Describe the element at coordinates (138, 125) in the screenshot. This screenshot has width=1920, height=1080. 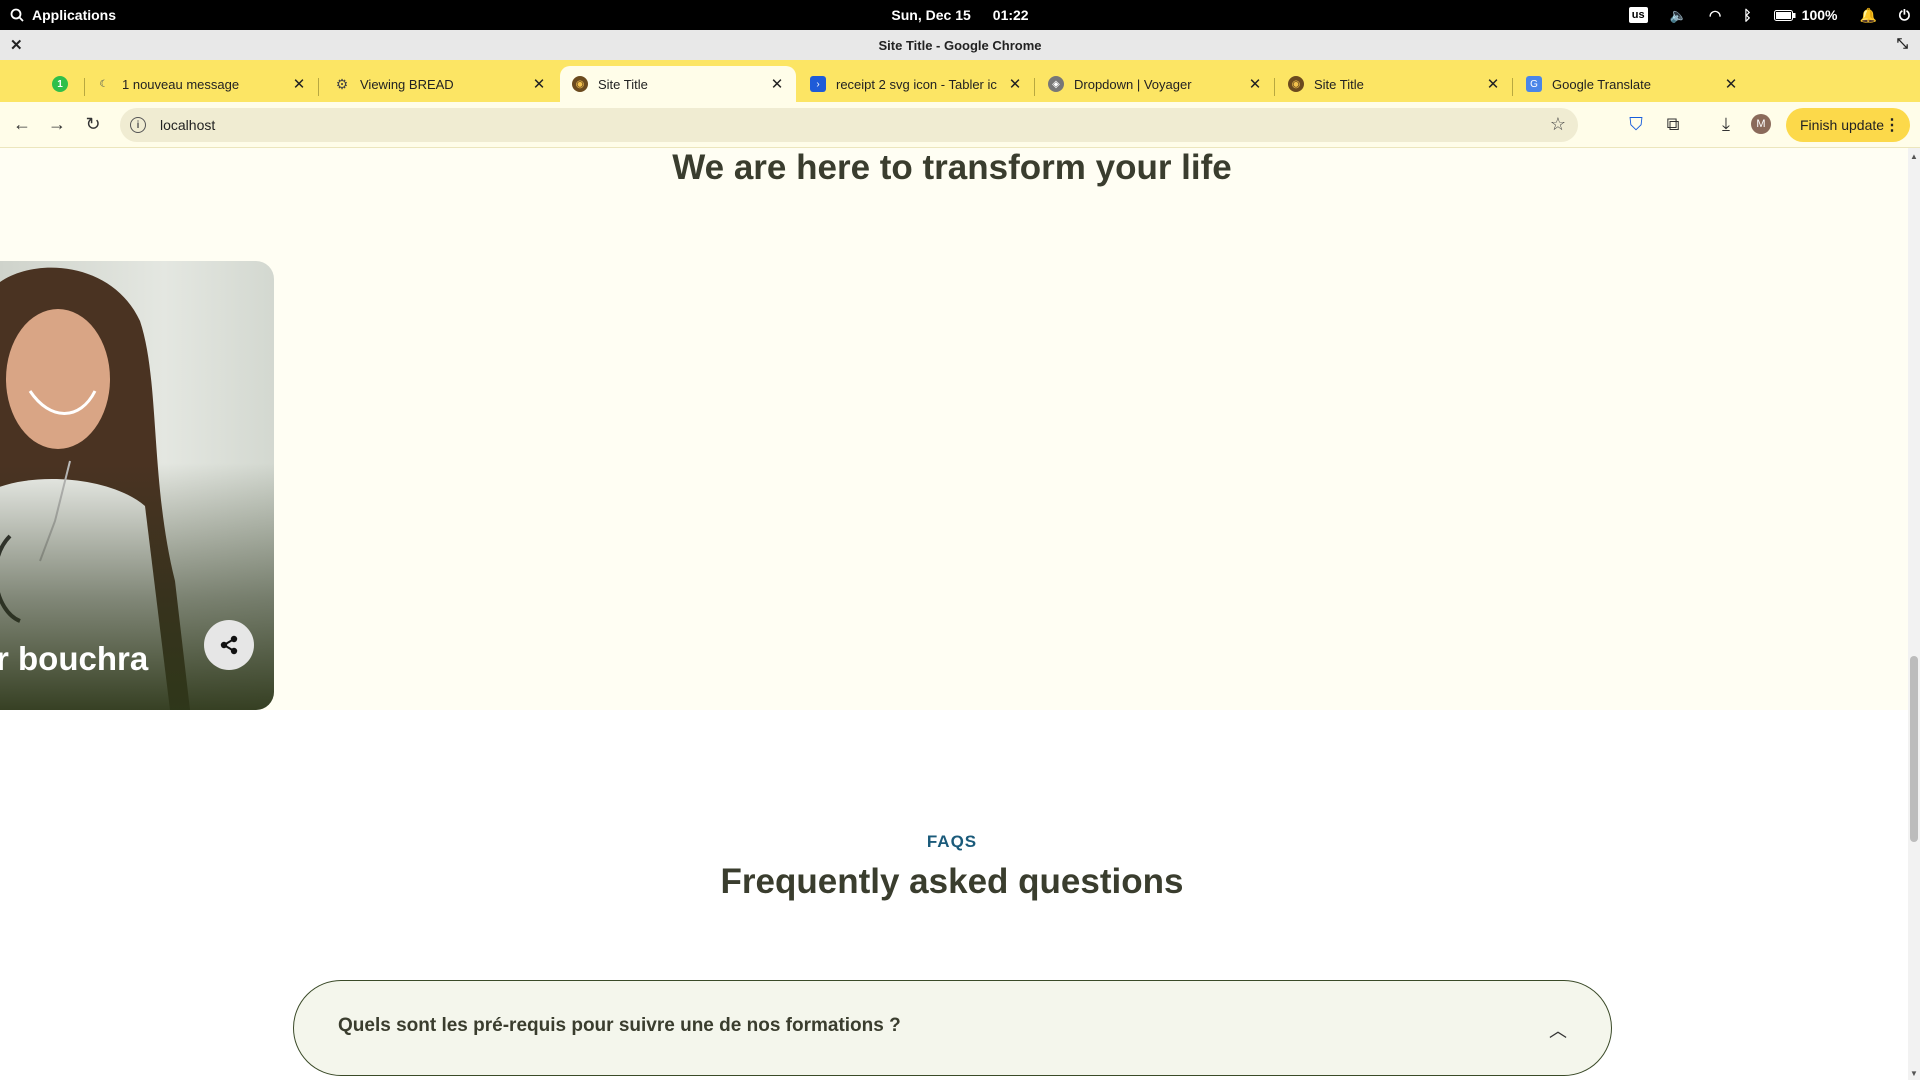
I see `site-info-icon: i` at that location.